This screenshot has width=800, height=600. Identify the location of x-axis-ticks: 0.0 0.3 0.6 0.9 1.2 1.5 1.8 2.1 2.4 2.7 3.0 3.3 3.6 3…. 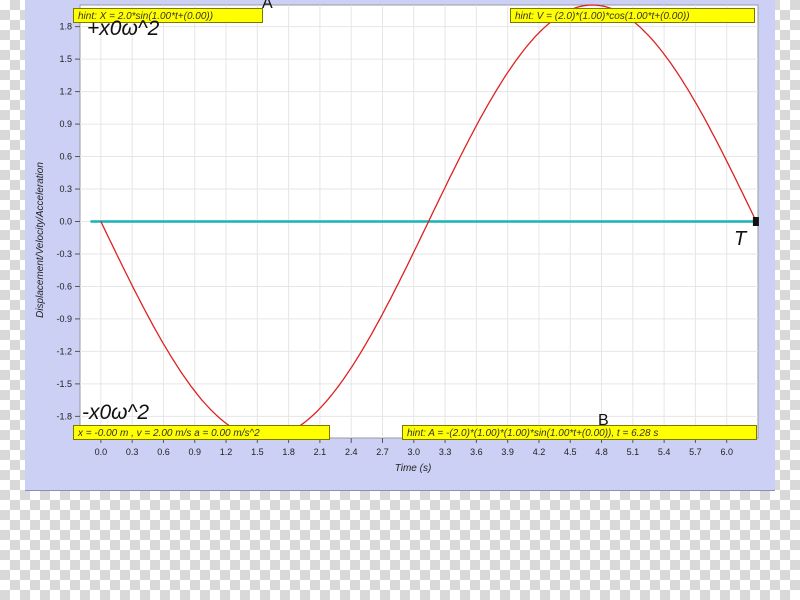
(414, 447).